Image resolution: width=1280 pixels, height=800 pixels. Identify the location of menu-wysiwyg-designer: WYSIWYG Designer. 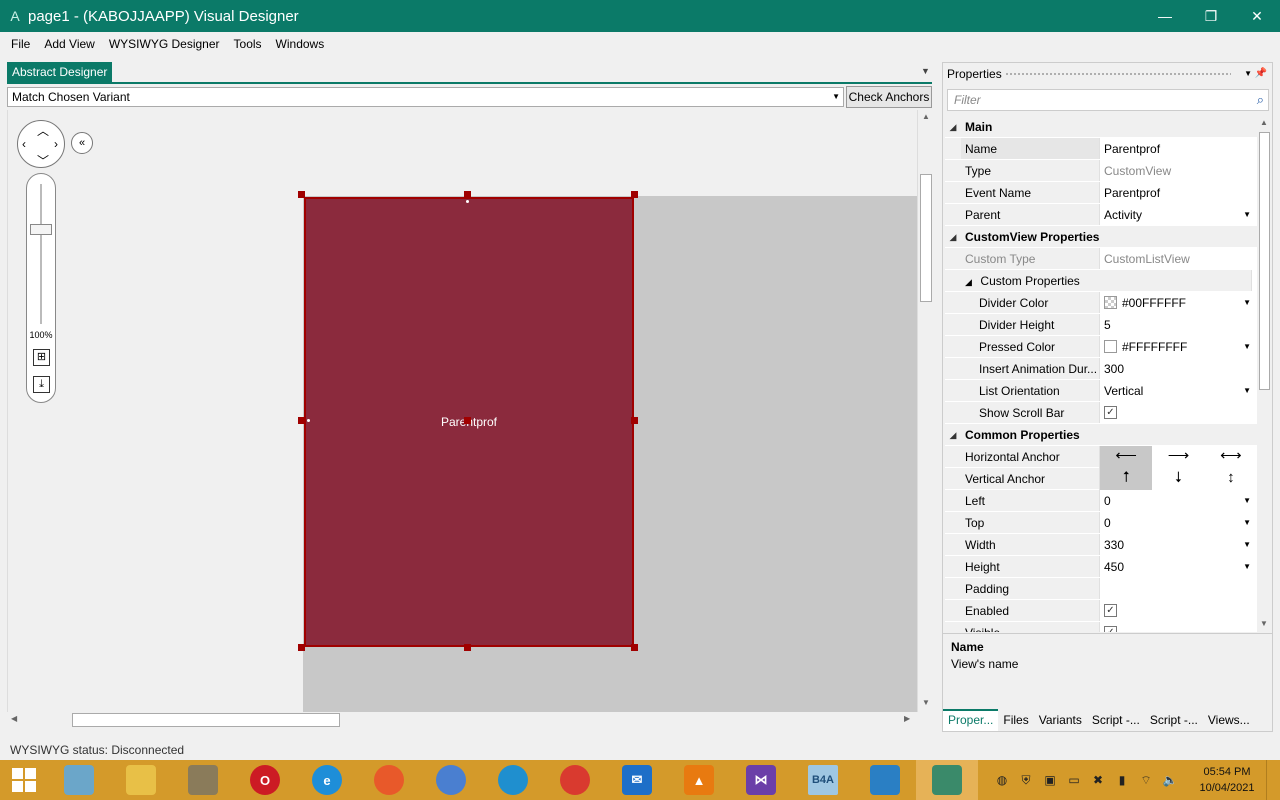
(164, 44).